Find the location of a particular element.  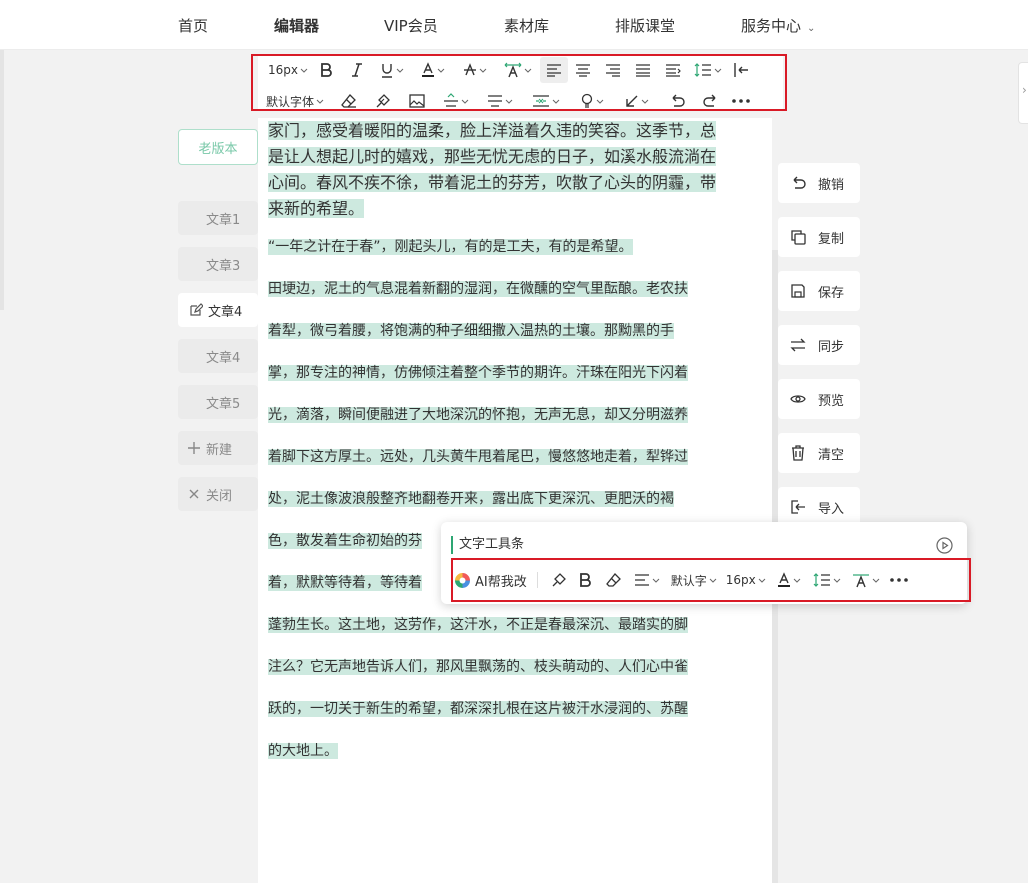

import-icon is located at coordinates (798, 507).